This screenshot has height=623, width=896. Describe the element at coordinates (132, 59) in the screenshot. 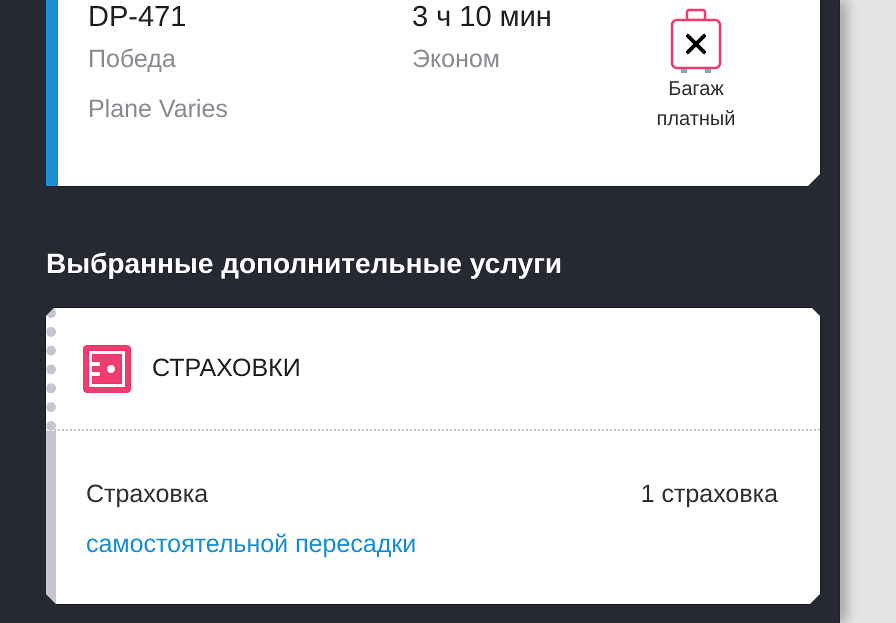

I see `airline-name: Победа` at that location.